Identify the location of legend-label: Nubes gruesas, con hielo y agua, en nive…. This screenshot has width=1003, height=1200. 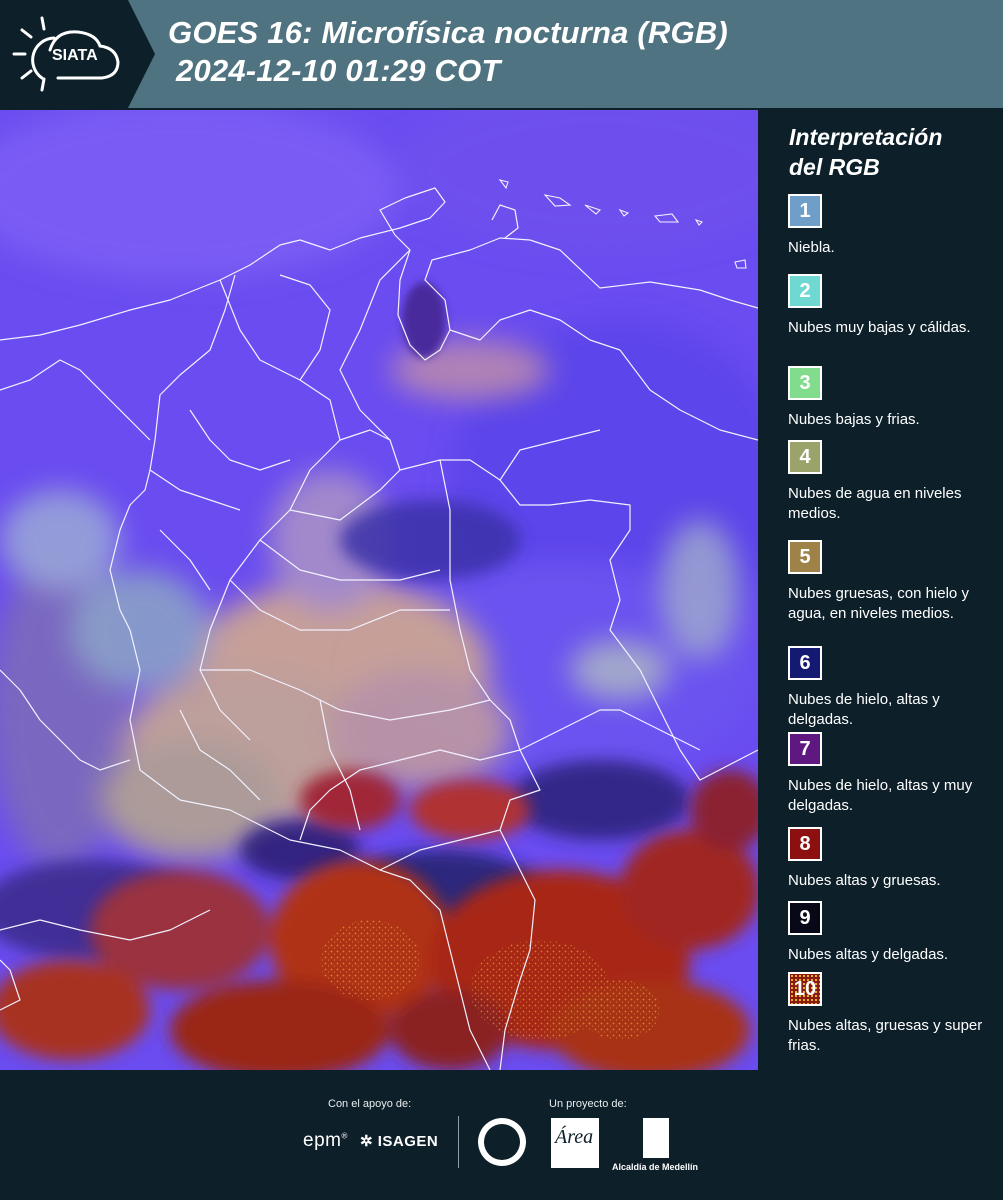
(878, 603).